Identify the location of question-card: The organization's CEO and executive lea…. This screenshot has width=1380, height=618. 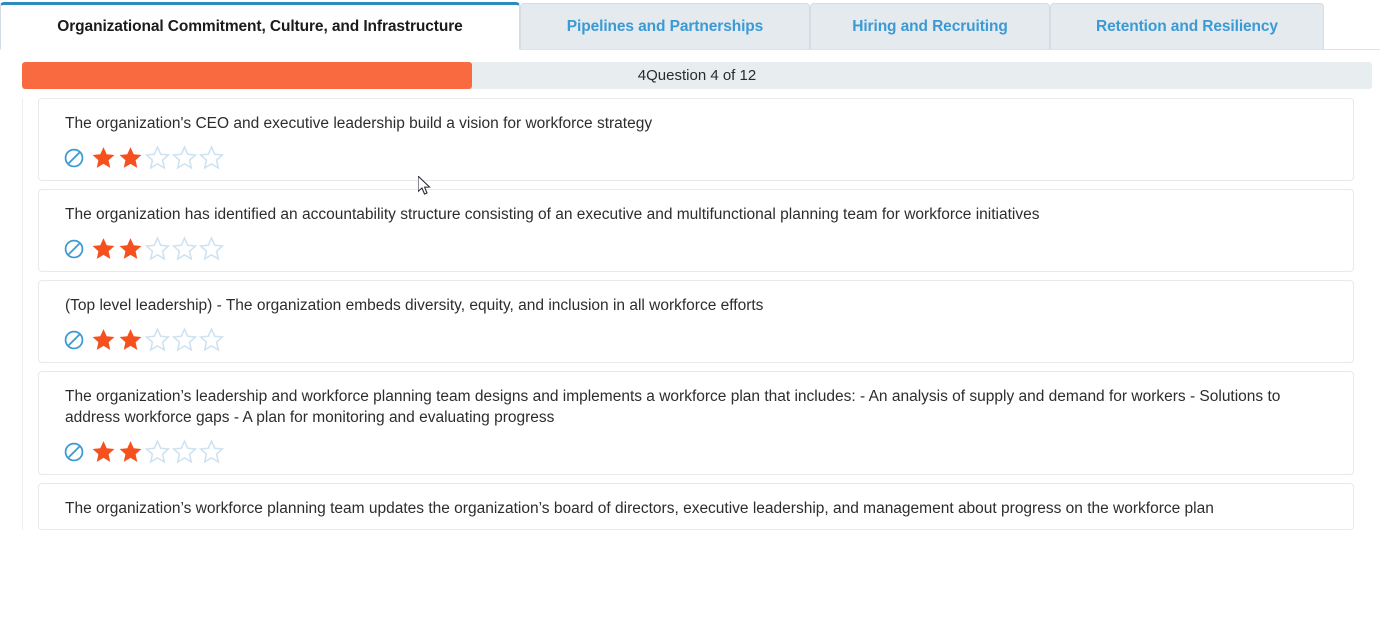
(696, 139).